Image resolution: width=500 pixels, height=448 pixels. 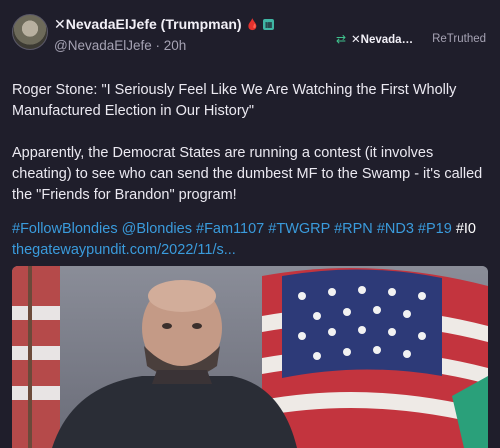 What do you see at coordinates (175, 45) in the screenshot?
I see `post-time: 20h` at bounding box center [175, 45].